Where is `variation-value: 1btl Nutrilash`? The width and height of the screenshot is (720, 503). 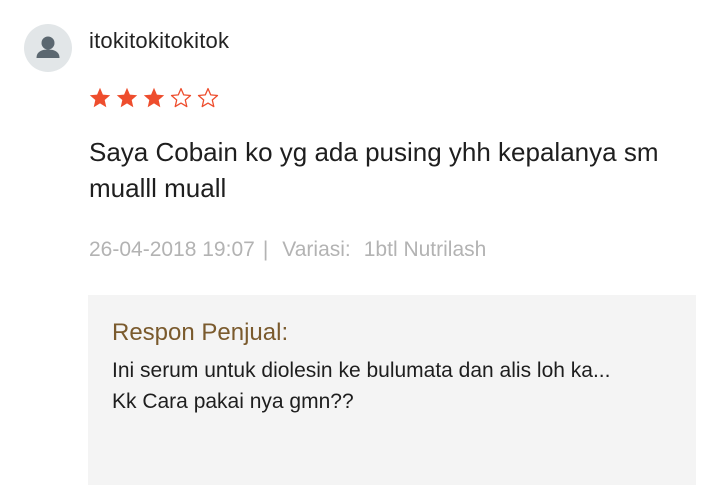
variation-value: 1btl Nutrilash is located at coordinates (425, 249).